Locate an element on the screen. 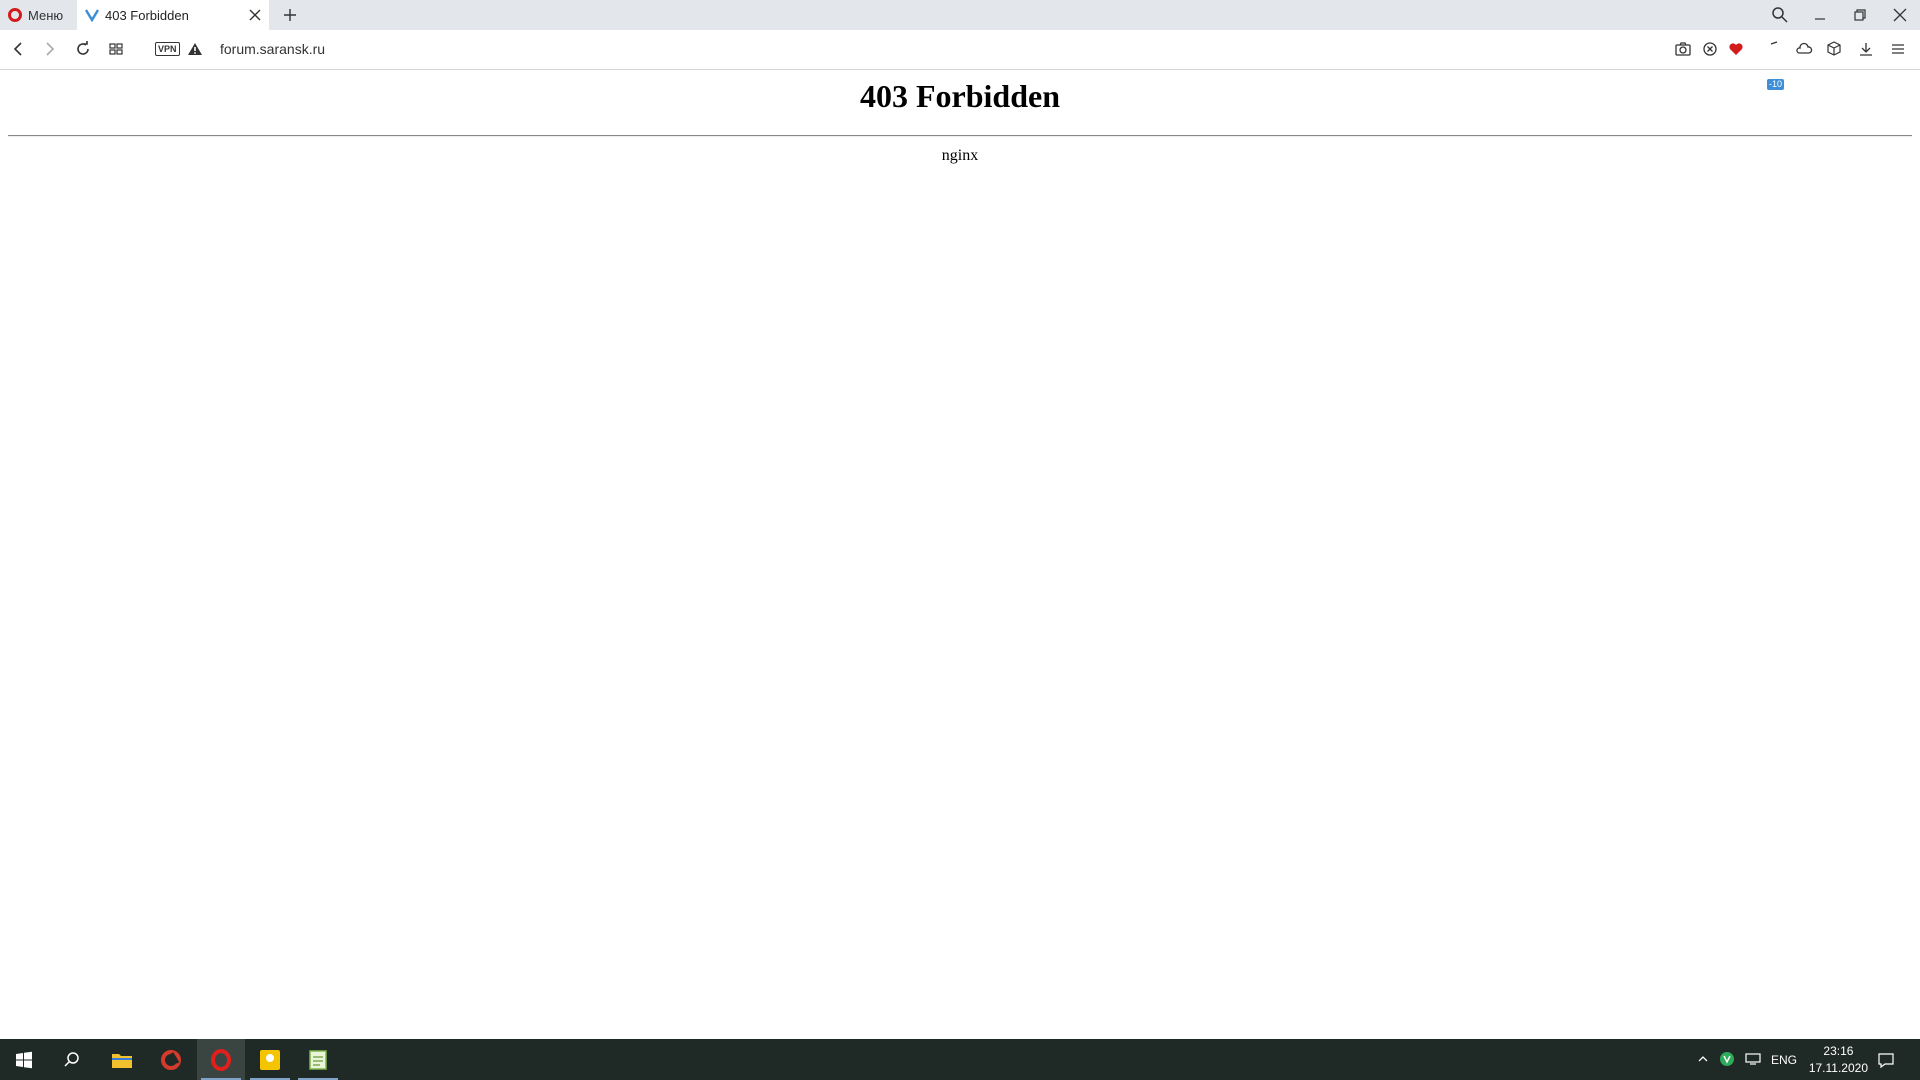 Image resolution: width=1920 pixels, height=1080 pixels. taskbar-file-explorer is located at coordinates (122, 1059).